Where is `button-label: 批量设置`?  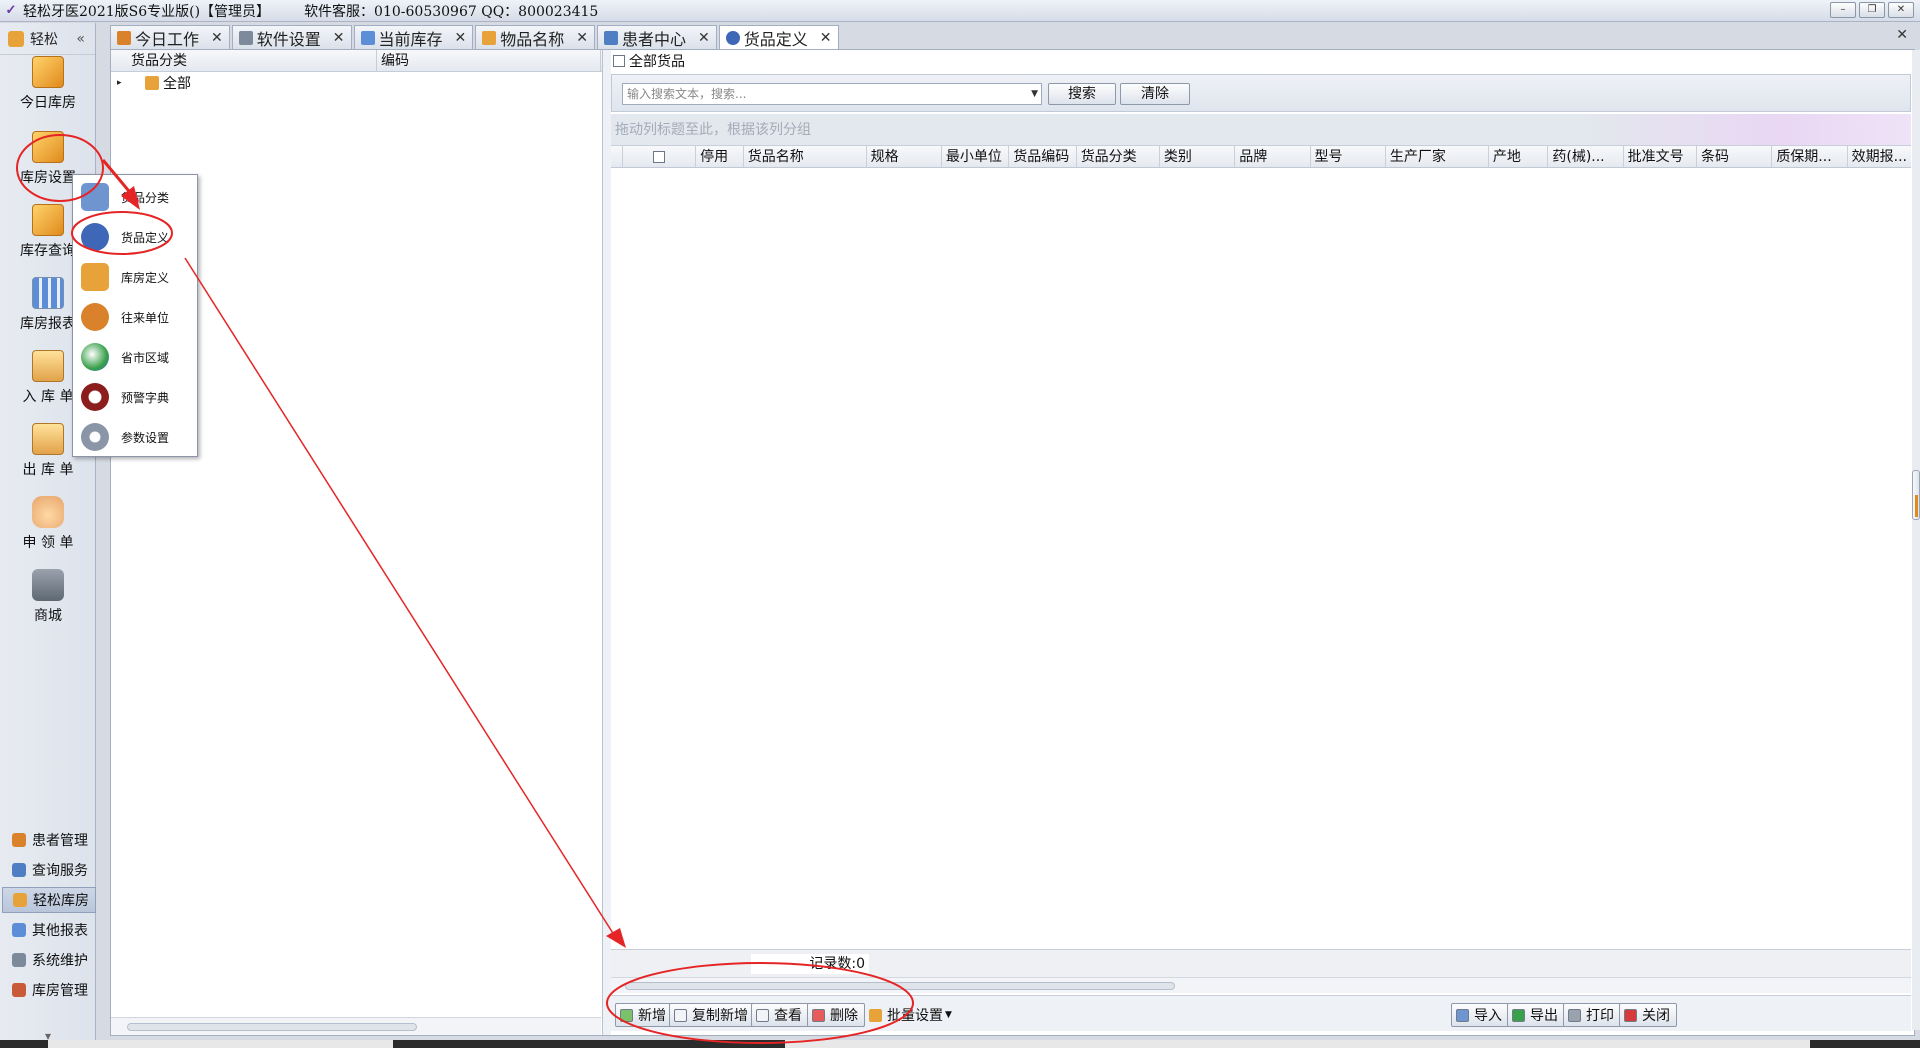 button-label: 批量设置 is located at coordinates (915, 1016).